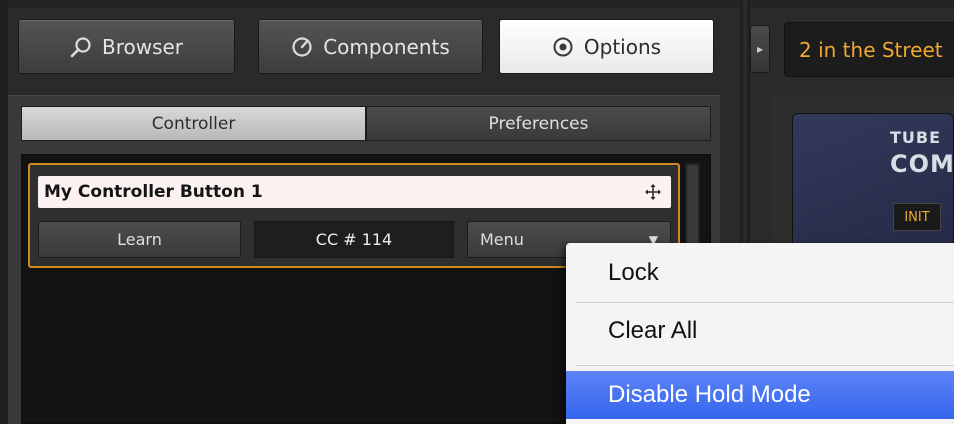 The width and height of the screenshot is (954, 424). I want to click on components-button-label: Components, so click(386, 46).